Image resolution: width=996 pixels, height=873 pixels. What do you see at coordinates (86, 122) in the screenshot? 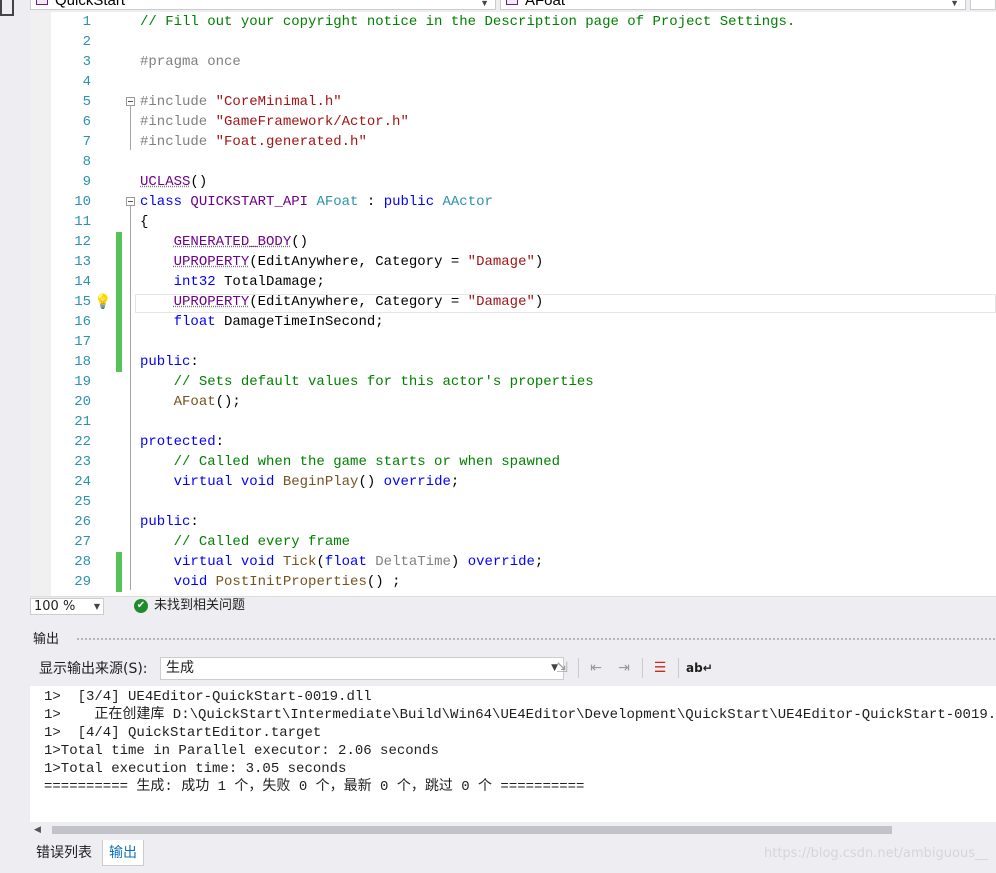
I see `line-number: 6` at bounding box center [86, 122].